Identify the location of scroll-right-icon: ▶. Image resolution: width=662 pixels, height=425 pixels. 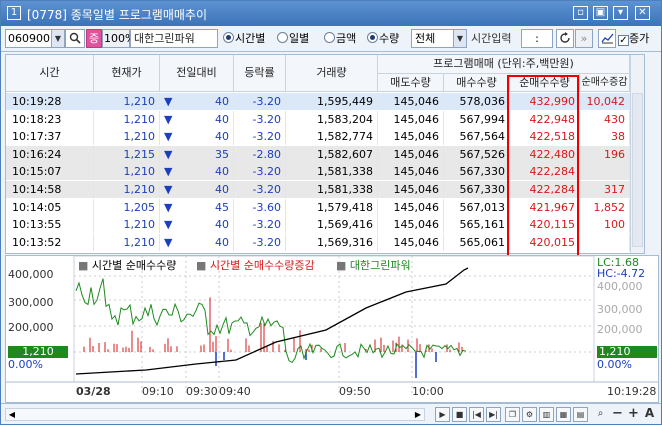
(418, 414).